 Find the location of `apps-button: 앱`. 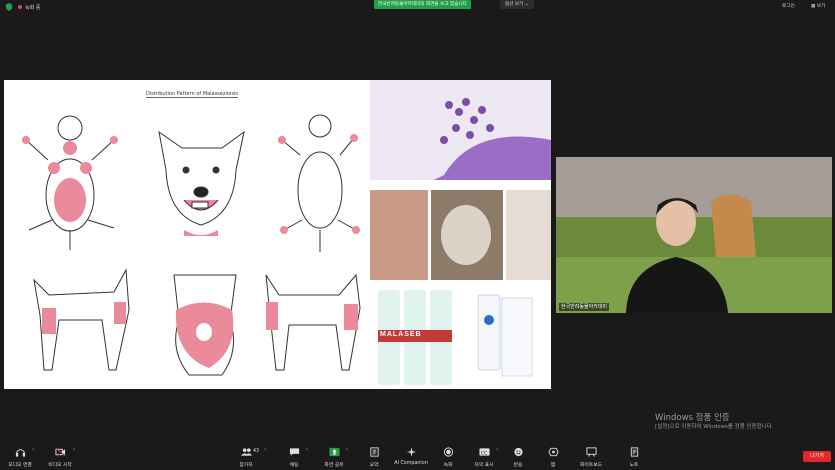

apps-button: 앱 is located at coordinates (553, 457).